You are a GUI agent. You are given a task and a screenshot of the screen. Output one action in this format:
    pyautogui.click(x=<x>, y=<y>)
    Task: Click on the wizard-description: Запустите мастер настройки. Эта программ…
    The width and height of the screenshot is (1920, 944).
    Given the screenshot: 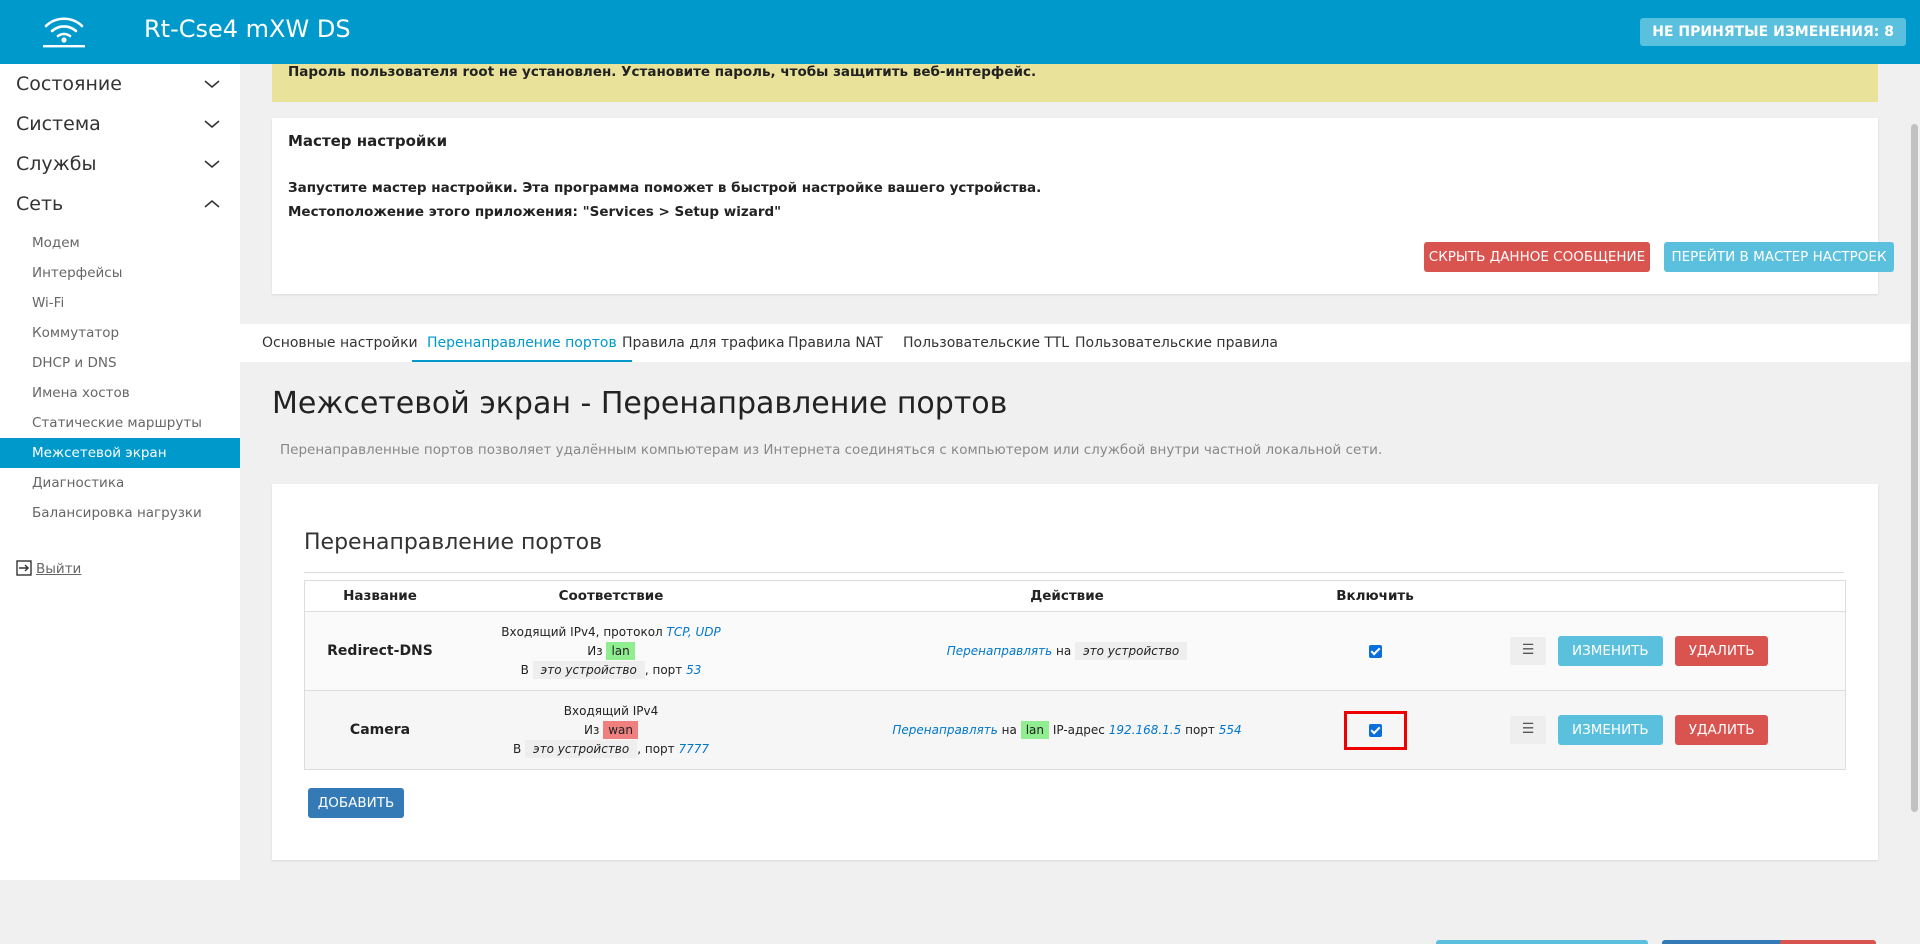 What is the action you would take?
    pyautogui.click(x=665, y=188)
    